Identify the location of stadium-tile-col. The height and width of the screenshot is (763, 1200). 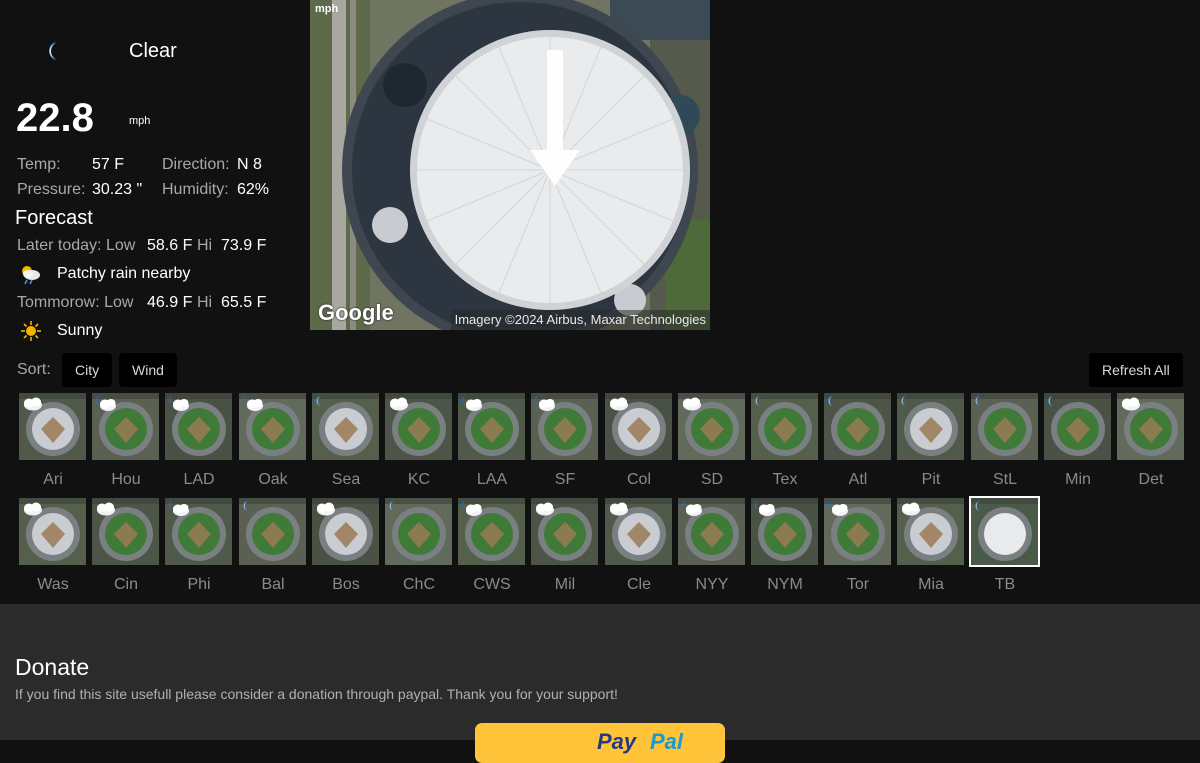
(638, 426).